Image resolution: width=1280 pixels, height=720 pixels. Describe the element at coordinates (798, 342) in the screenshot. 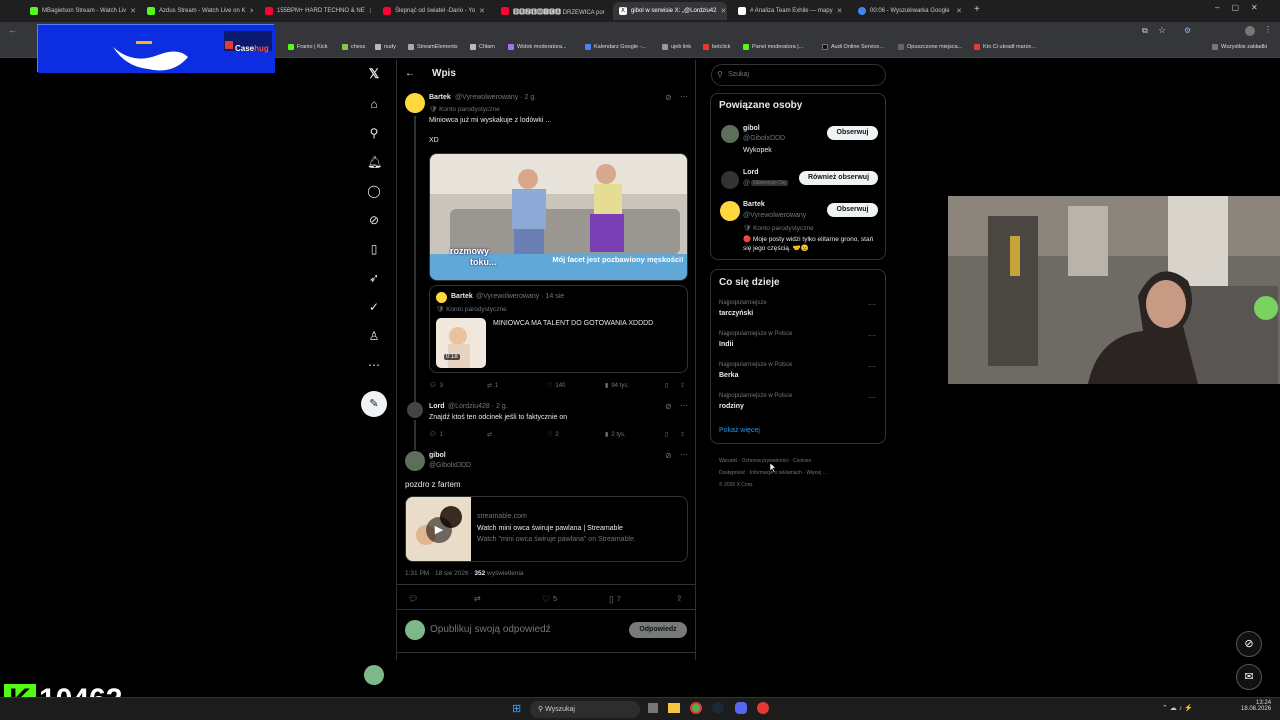

I see `trend-item: Najpopularniejsze w Polsce Indii ⋯` at that location.